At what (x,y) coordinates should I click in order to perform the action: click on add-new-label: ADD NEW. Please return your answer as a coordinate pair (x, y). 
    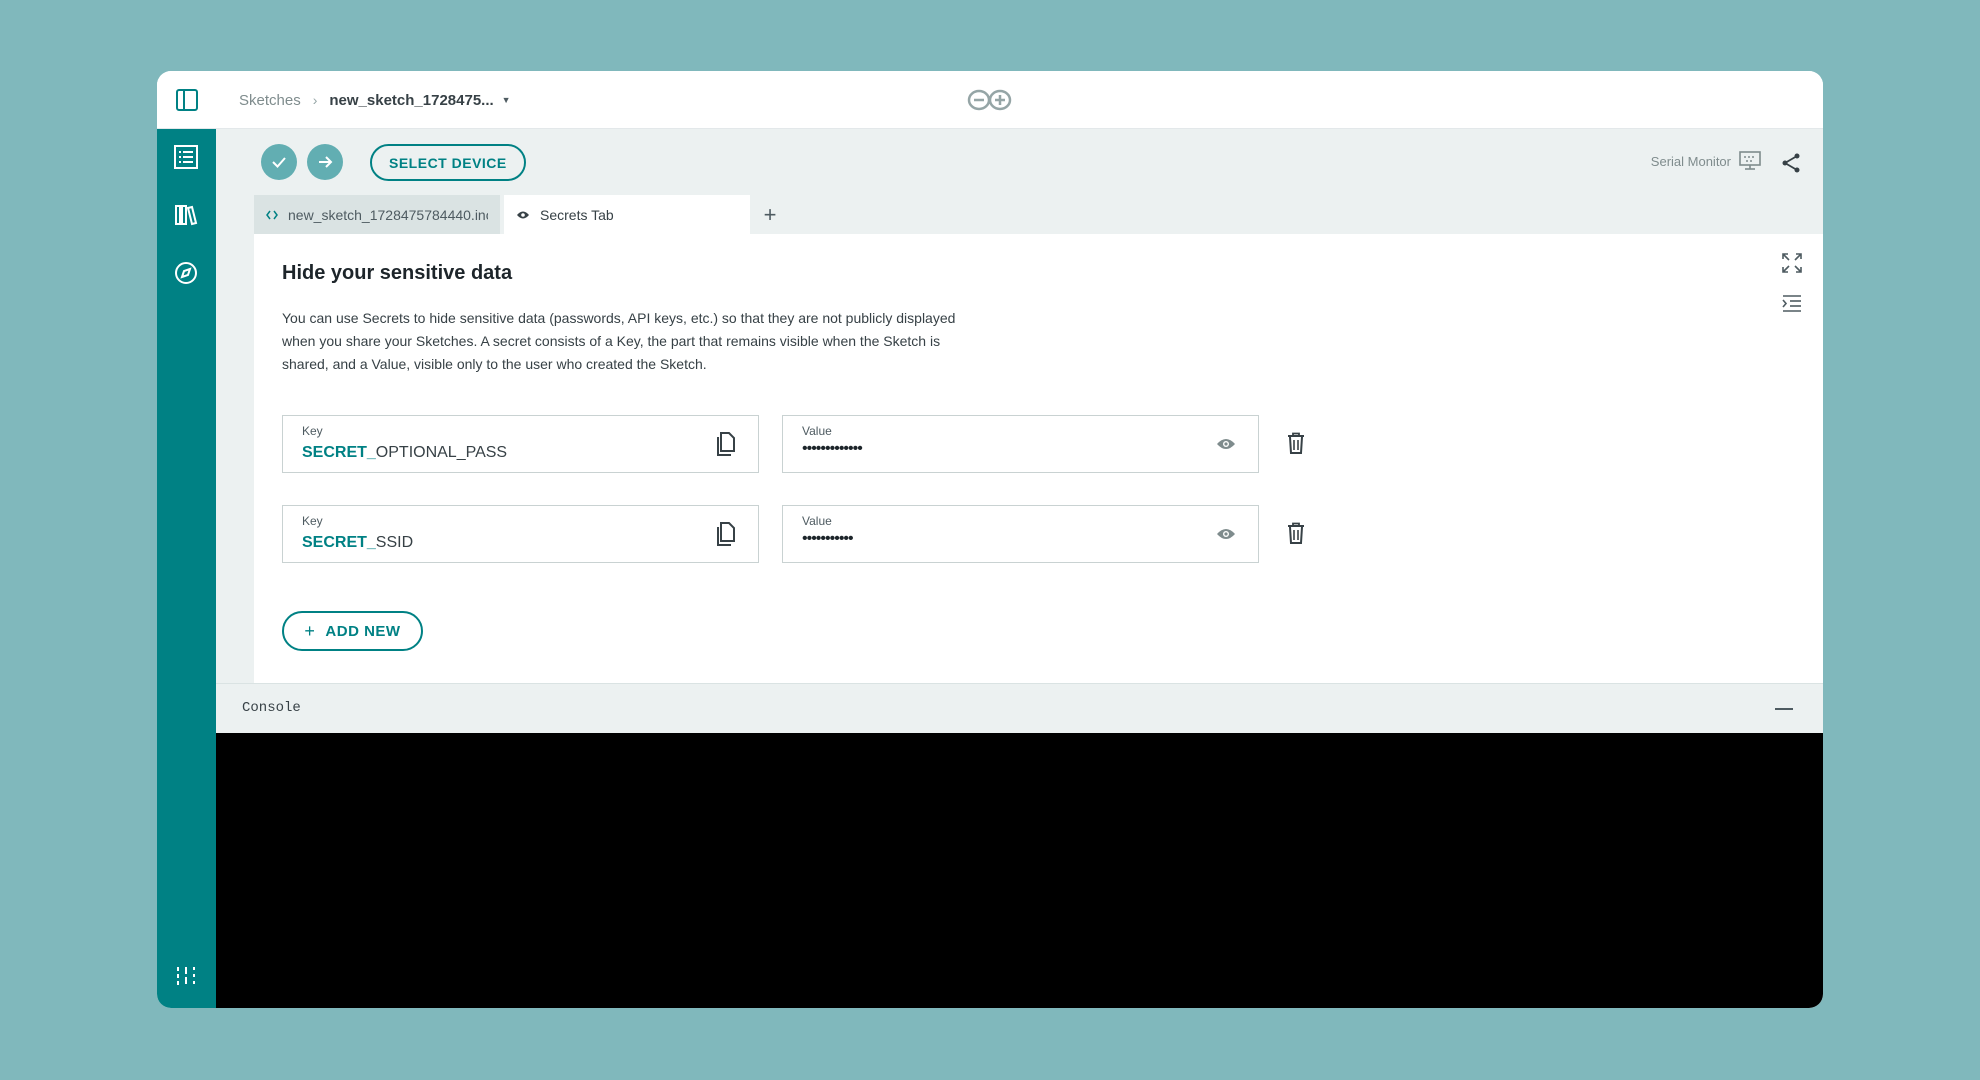
    Looking at the image, I should click on (363, 631).